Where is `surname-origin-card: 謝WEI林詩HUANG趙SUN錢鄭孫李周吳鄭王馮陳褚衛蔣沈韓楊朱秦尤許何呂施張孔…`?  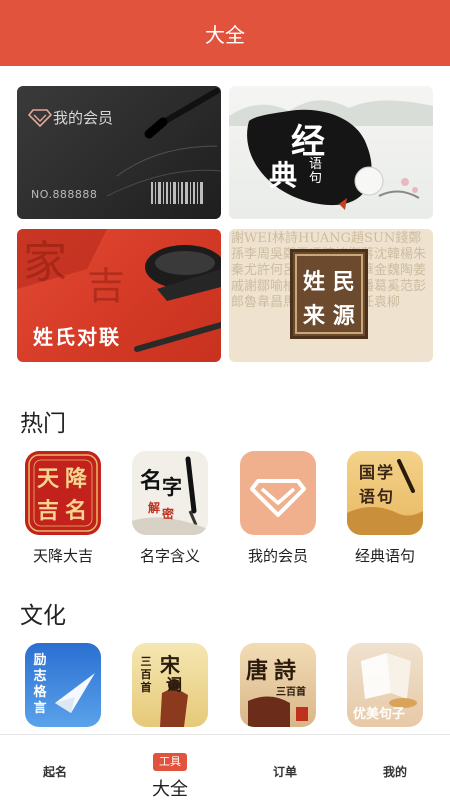 surname-origin-card: 謝WEI林詩HUANG趙SUN錢鄭孫李周吳鄭王馮陳褚衛蔣沈韓楊朱秦尤許何呂施張孔… is located at coordinates (331, 295).